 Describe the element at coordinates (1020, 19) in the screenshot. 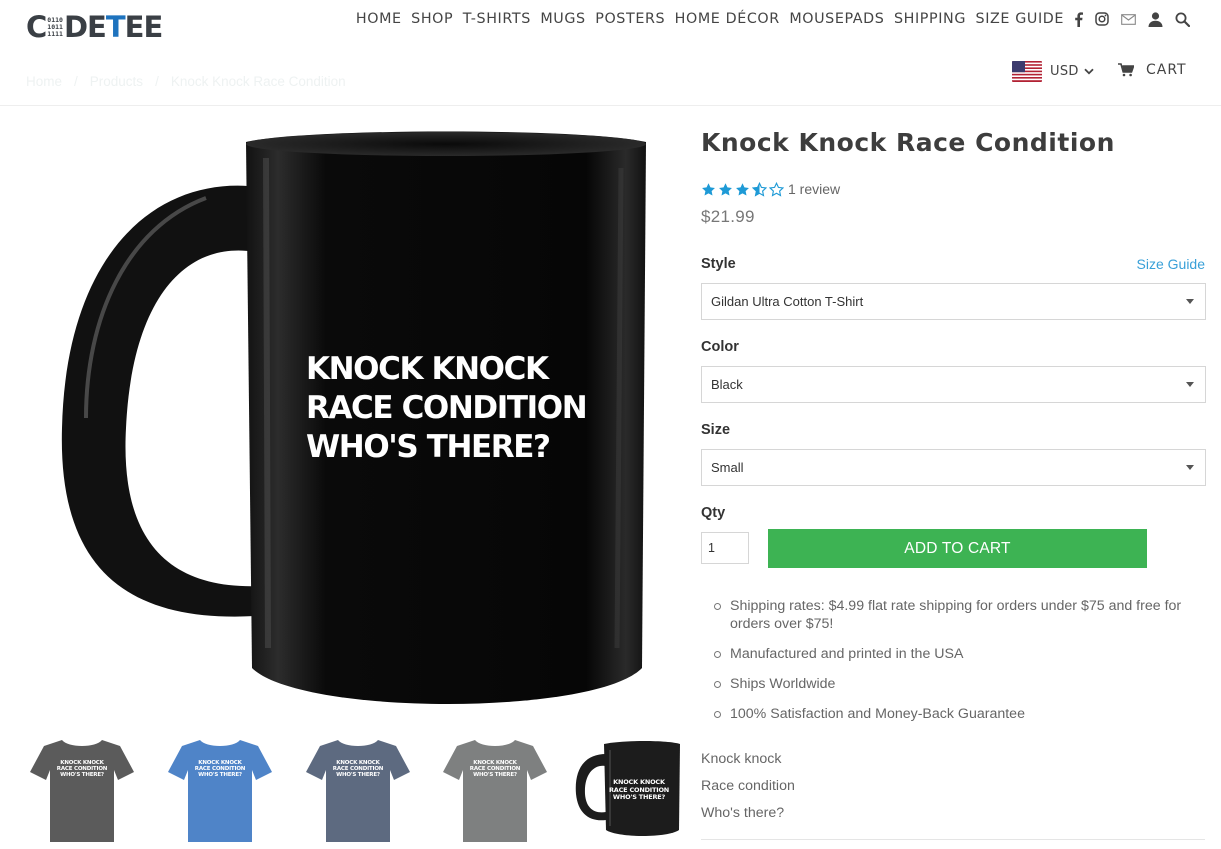

I see `nav-size-guide: SIZE GUIDE` at that location.